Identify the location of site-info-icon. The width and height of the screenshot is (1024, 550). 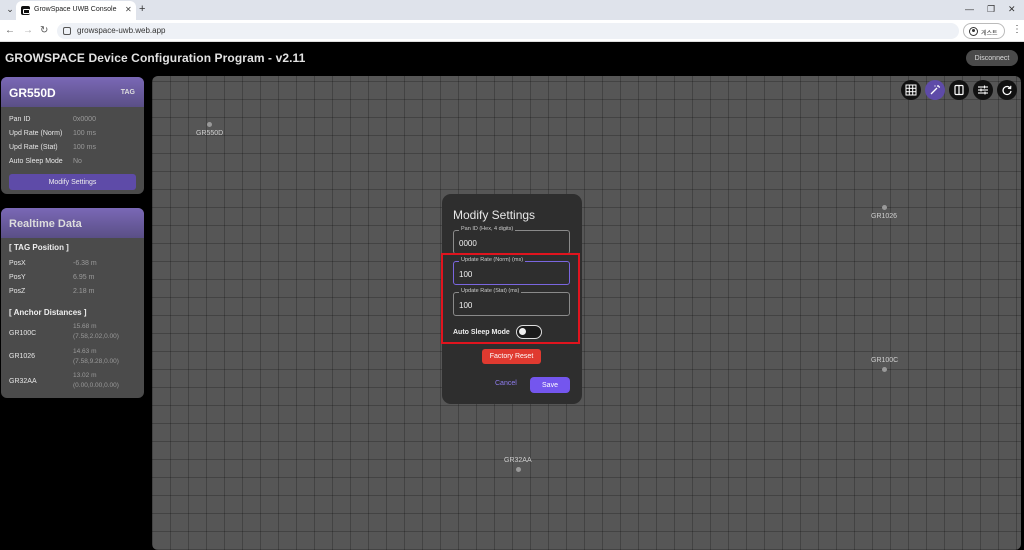
(67, 31).